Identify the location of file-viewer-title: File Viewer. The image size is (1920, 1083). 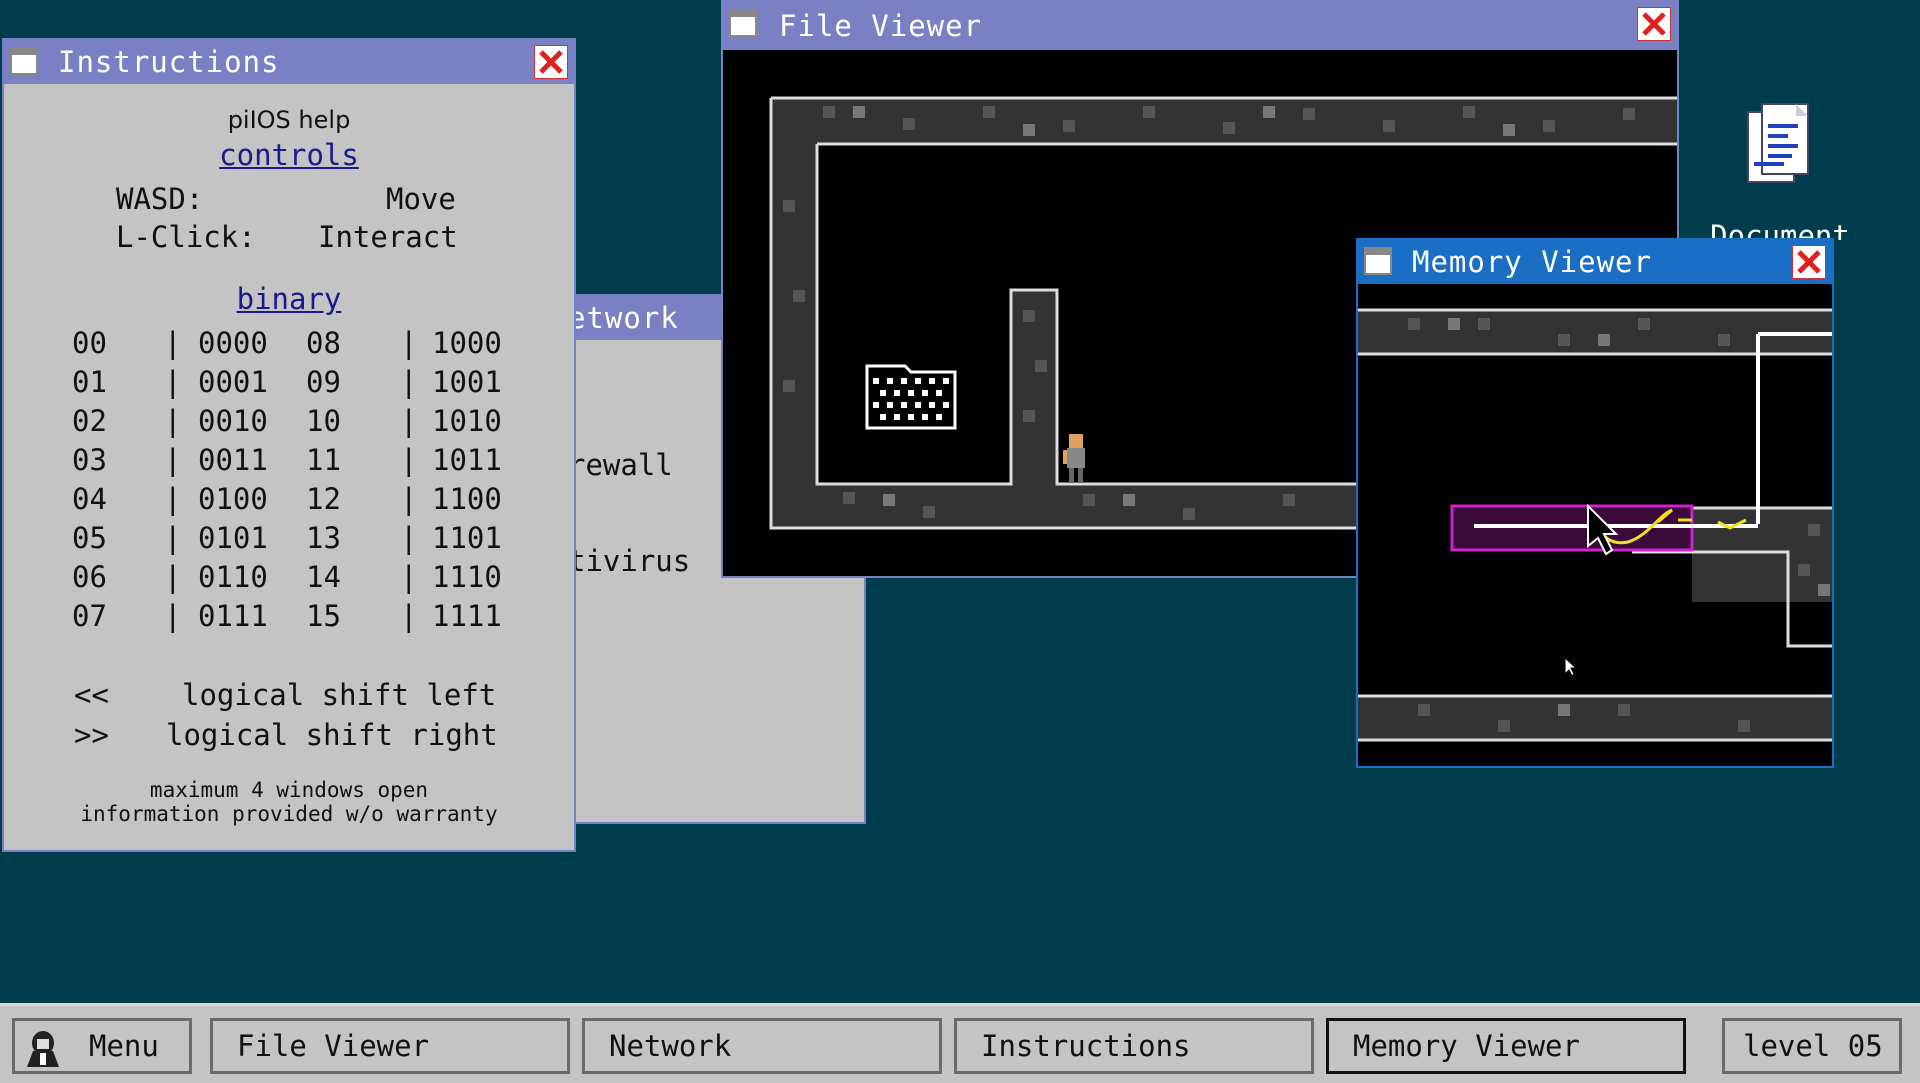
(881, 26).